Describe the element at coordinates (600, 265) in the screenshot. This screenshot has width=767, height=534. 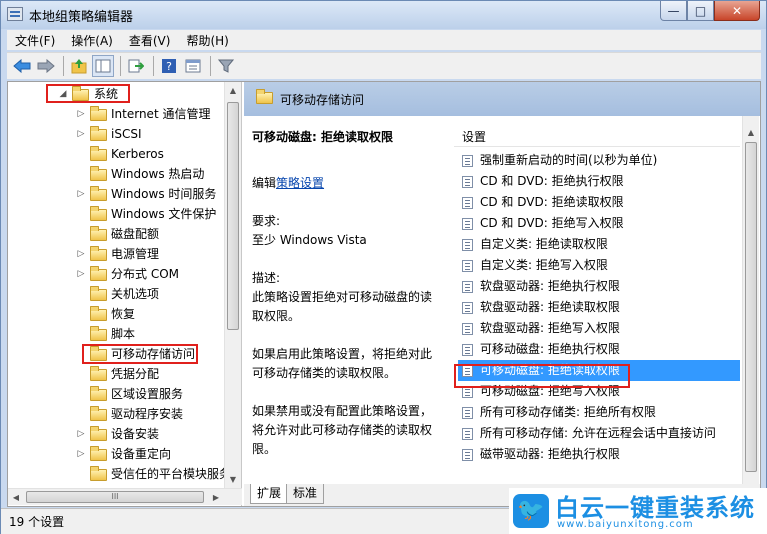
I see `setting-row: 自定义类: 拒绝写入权限` at that location.